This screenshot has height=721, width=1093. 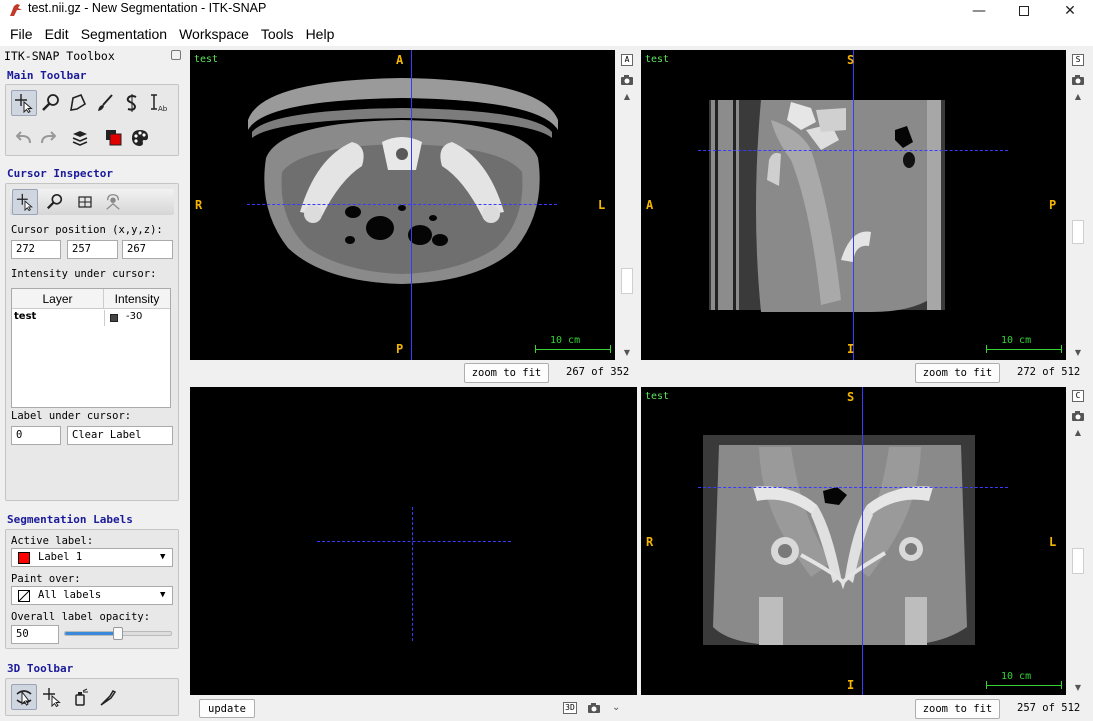 I want to click on coronal-slice-number: 257 of 512, so click(x=1049, y=708).